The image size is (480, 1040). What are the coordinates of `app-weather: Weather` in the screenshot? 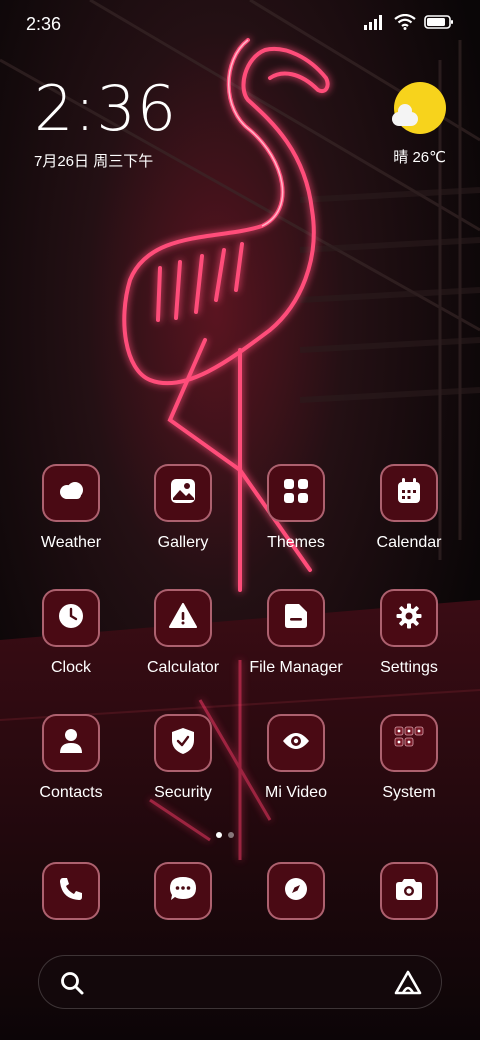 It's located at (71, 508).